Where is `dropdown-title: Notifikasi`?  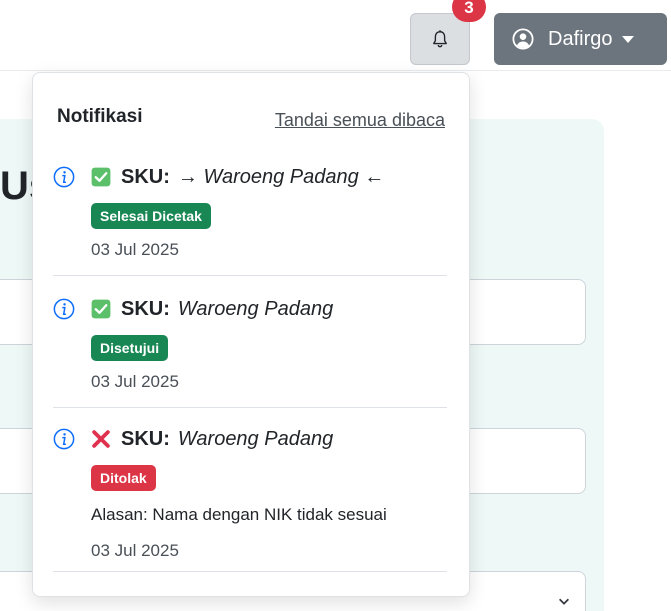
dropdown-title: Notifikasi is located at coordinates (100, 116).